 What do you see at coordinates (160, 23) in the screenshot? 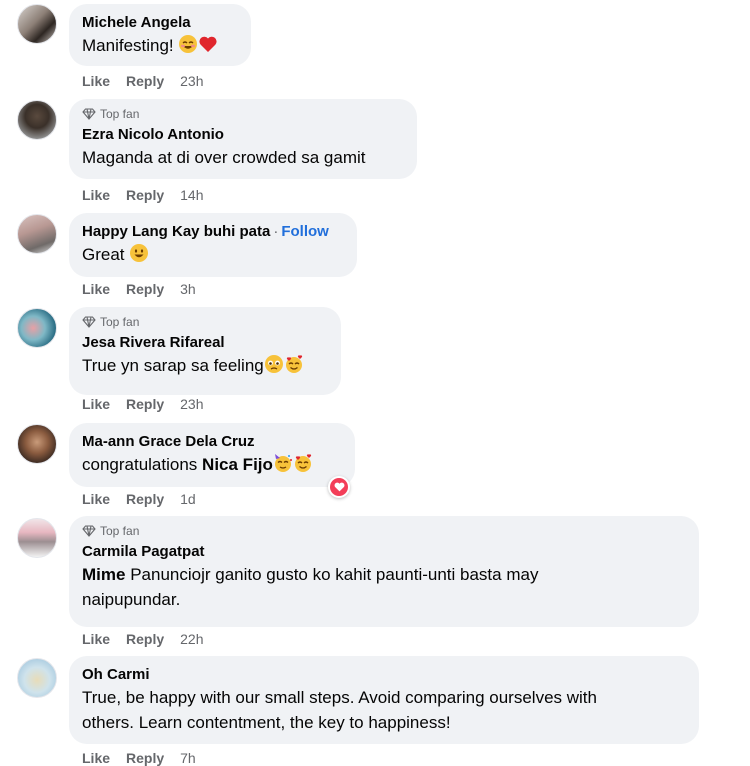
I see `comment-author: Michele Angela` at bounding box center [160, 23].